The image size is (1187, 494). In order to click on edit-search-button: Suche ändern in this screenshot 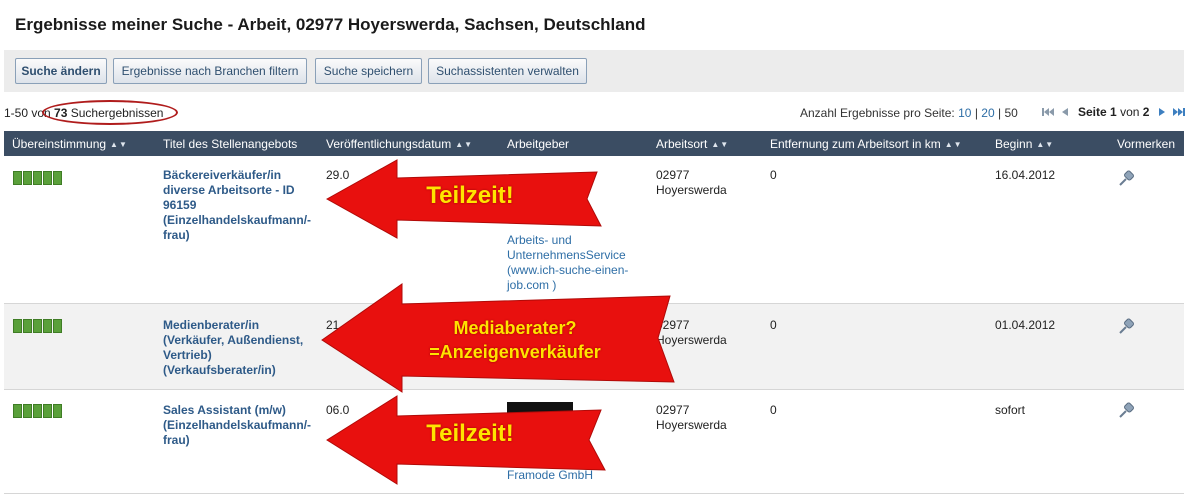, I will do `click(61, 71)`.